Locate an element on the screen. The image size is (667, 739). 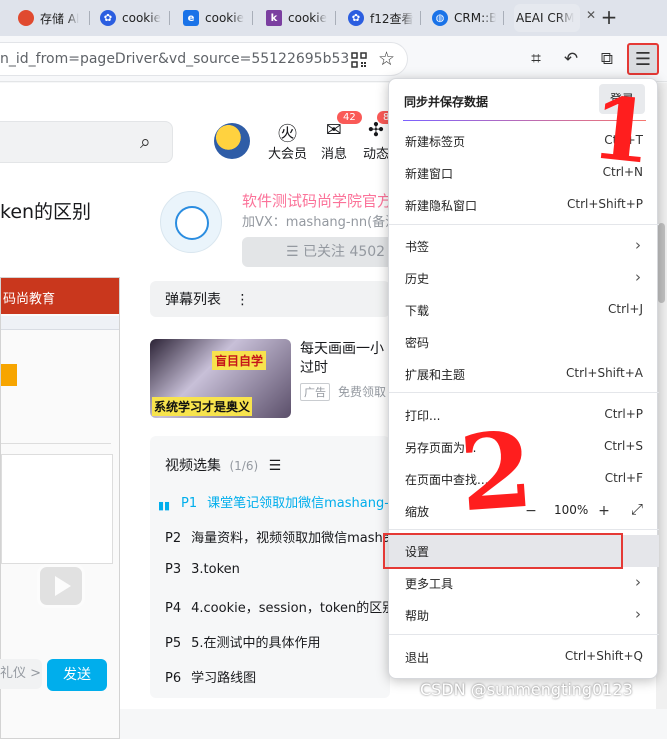
more-options-icon: ⋮ is located at coordinates (242, 300).